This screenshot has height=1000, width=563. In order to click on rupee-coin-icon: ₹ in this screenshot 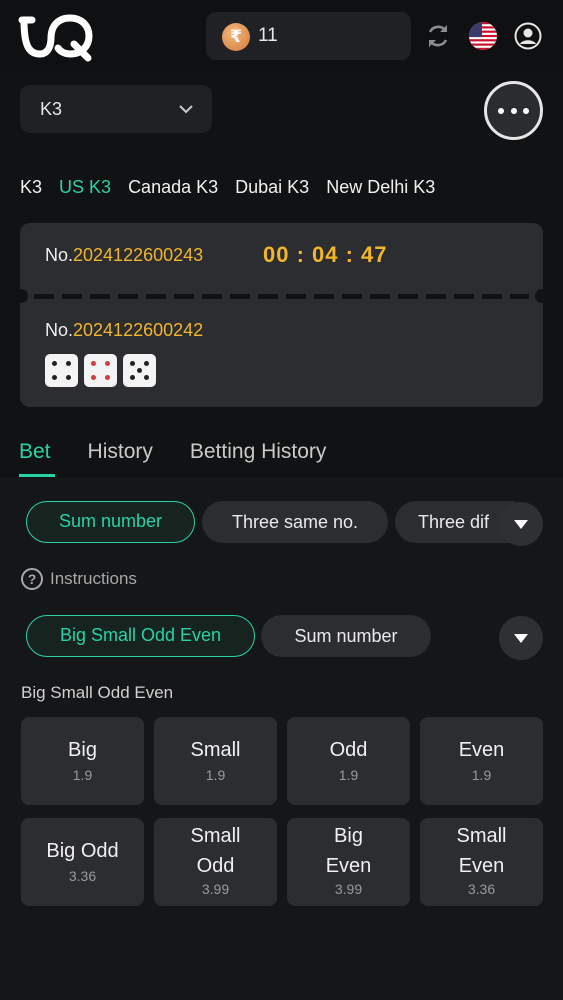, I will do `click(236, 37)`.